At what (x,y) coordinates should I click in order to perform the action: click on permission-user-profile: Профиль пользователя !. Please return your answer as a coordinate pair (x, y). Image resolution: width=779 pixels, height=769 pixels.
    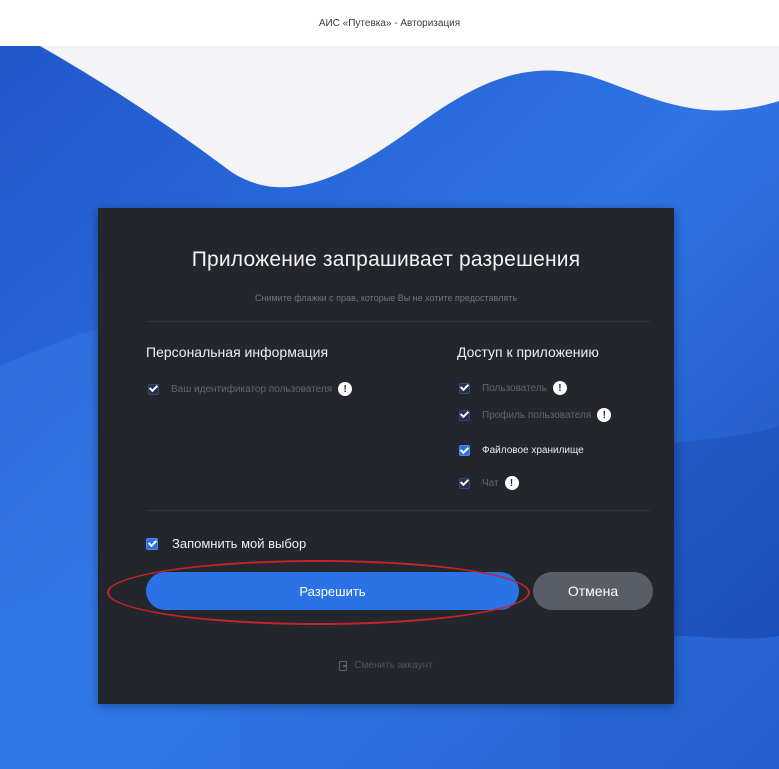
    Looking at the image, I should click on (535, 415).